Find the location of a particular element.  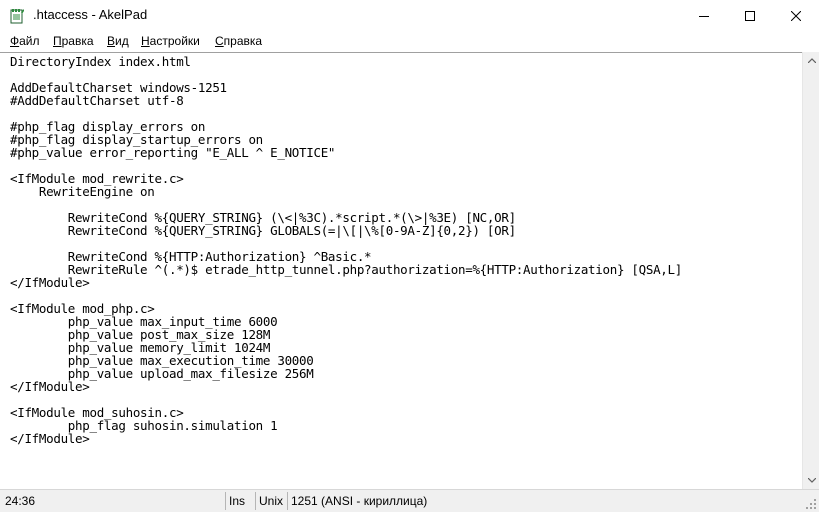

close-icon is located at coordinates (796, 15).